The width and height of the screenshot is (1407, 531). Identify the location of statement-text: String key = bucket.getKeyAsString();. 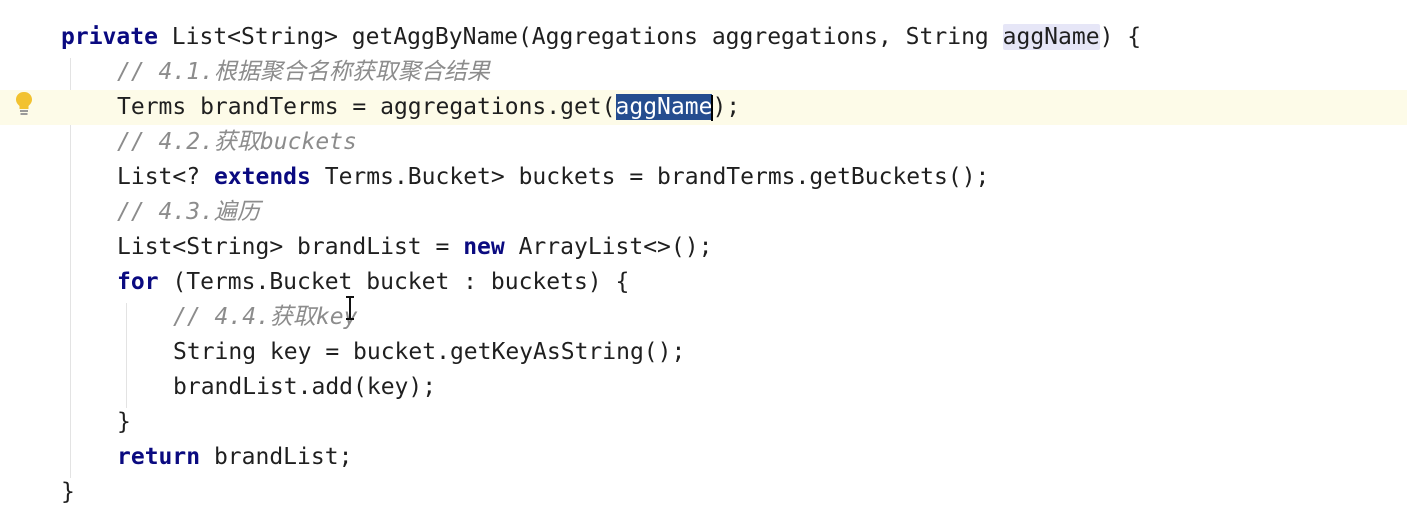
(429, 352).